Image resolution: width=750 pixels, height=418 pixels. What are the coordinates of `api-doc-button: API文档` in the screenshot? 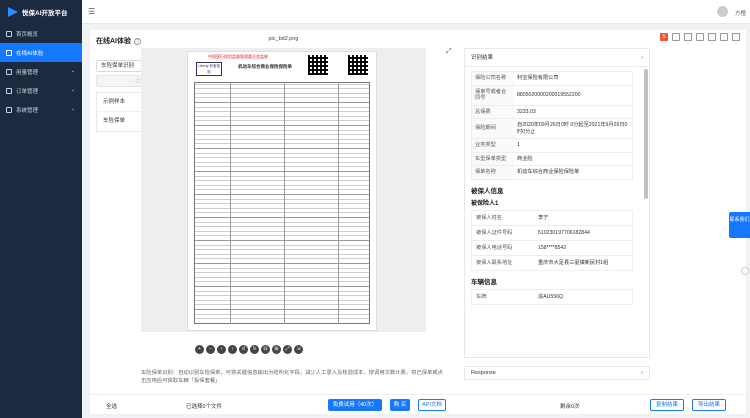 It's located at (432, 405).